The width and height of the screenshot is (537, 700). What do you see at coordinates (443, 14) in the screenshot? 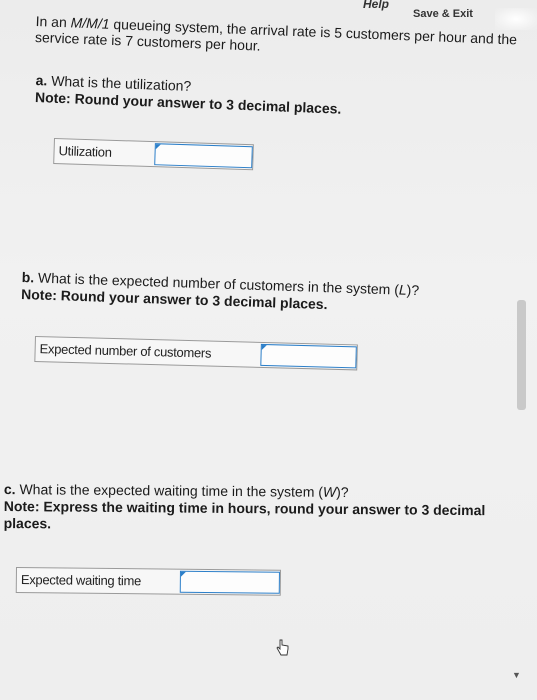
I see `save-exit-button: Save & Exit` at bounding box center [443, 14].